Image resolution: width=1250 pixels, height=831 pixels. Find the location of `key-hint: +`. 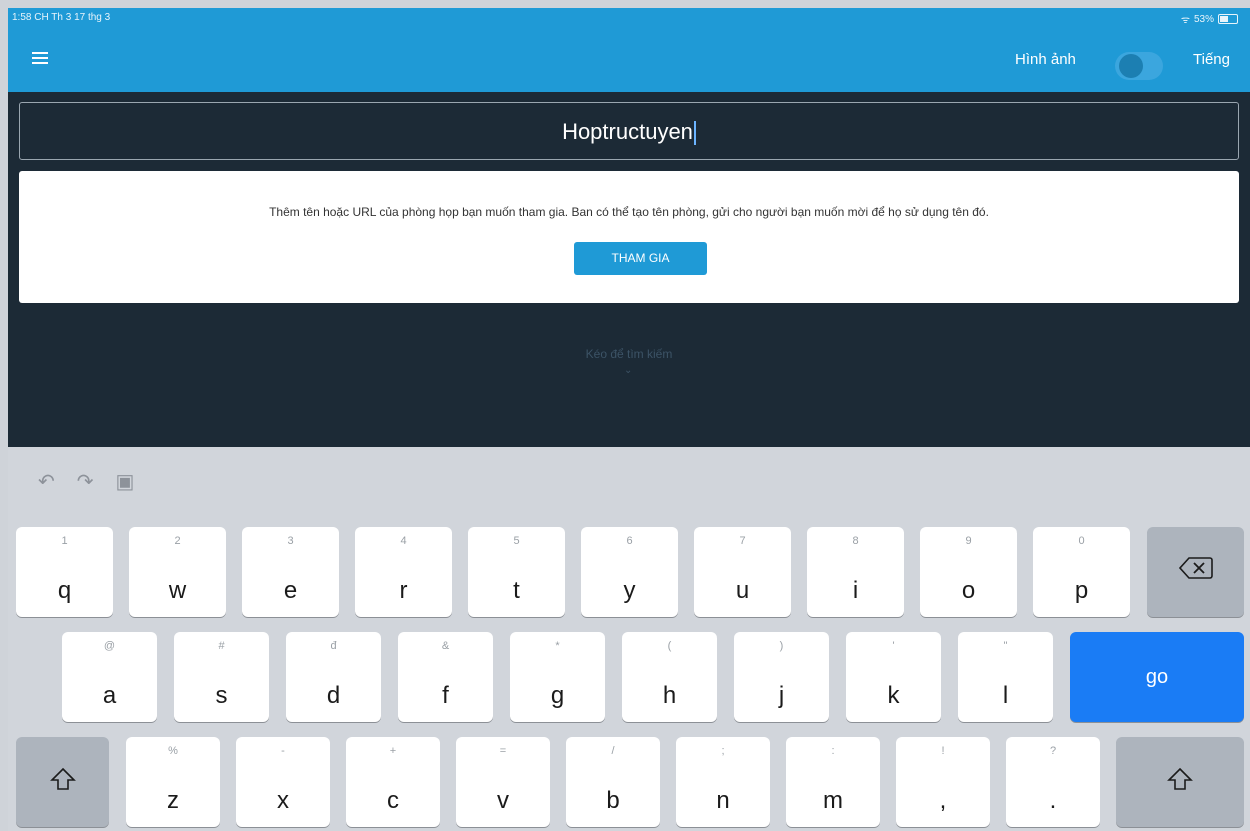

key-hint: + is located at coordinates (393, 751).